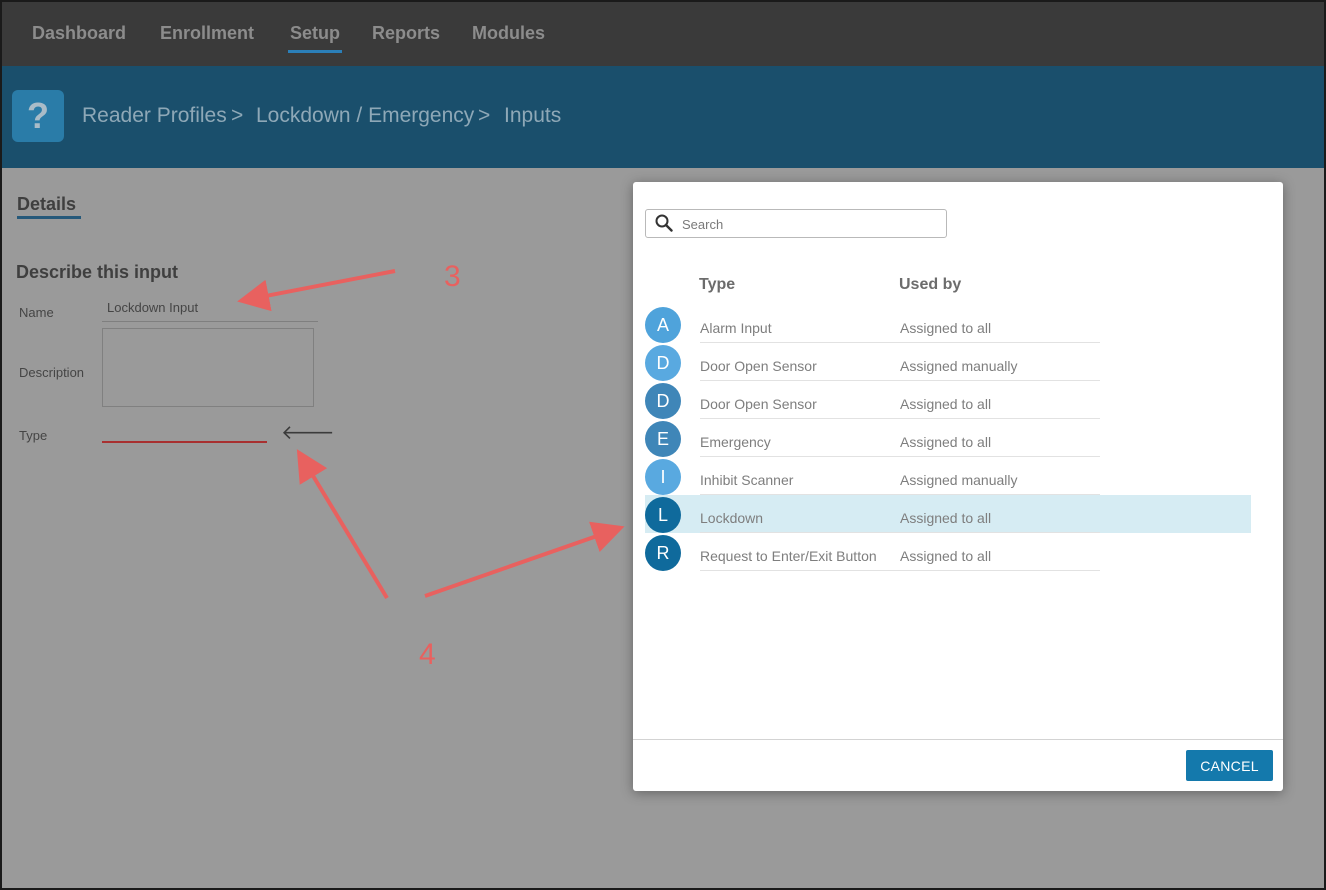 The image size is (1326, 890). I want to click on list-item: A Alarm Input Assigned to all, so click(948, 324).